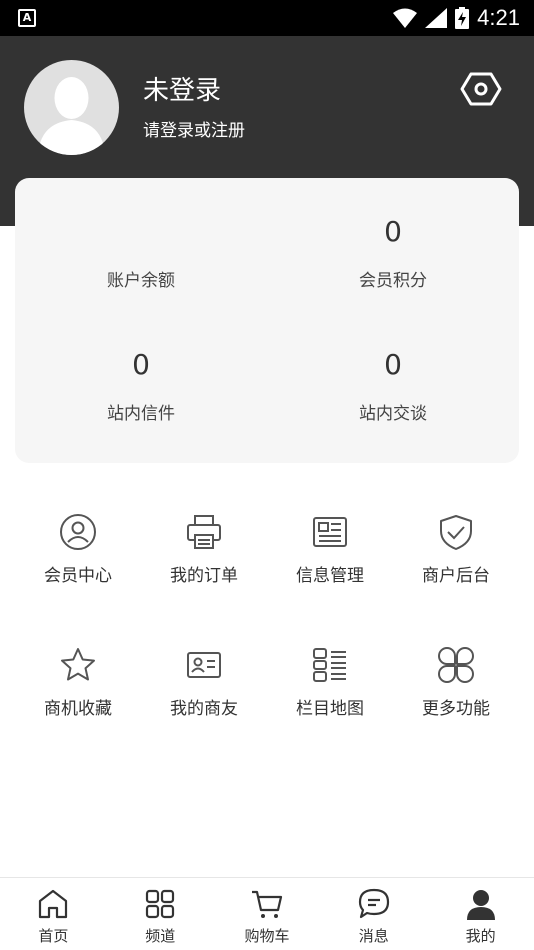 The width and height of the screenshot is (534, 950). I want to click on home-icon, so click(53, 904).